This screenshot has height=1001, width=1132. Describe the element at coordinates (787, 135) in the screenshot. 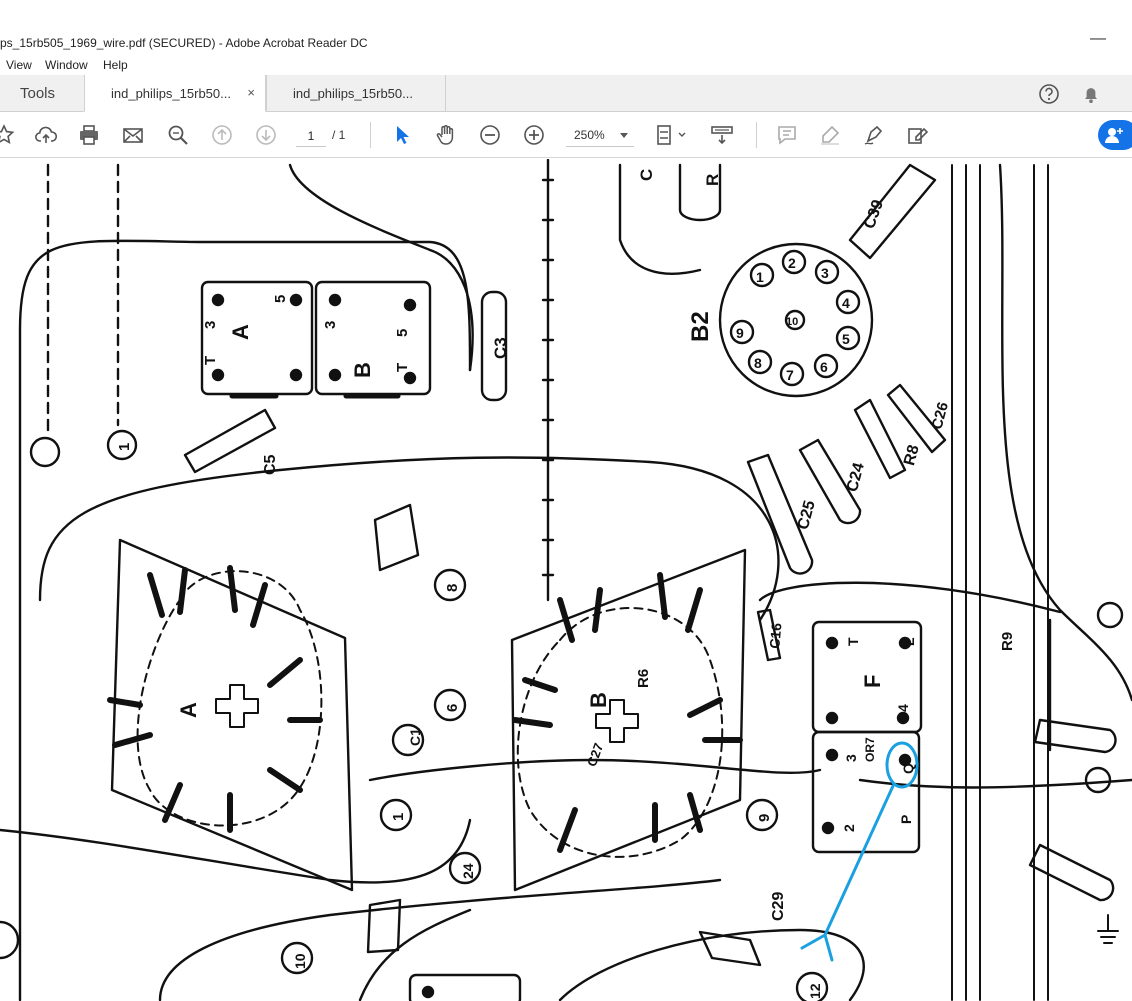

I see `comment-icon` at that location.